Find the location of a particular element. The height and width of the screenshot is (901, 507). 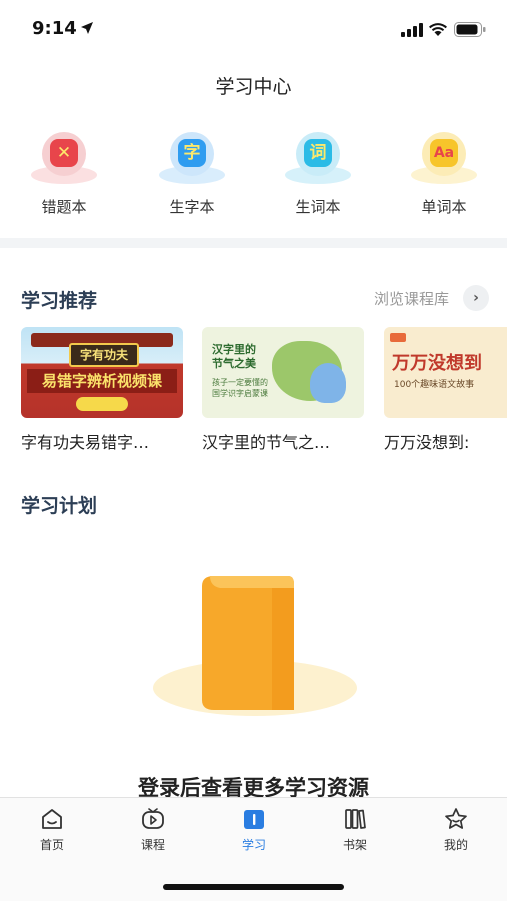

new-words-icon: 词 is located at coordinates (318, 154).